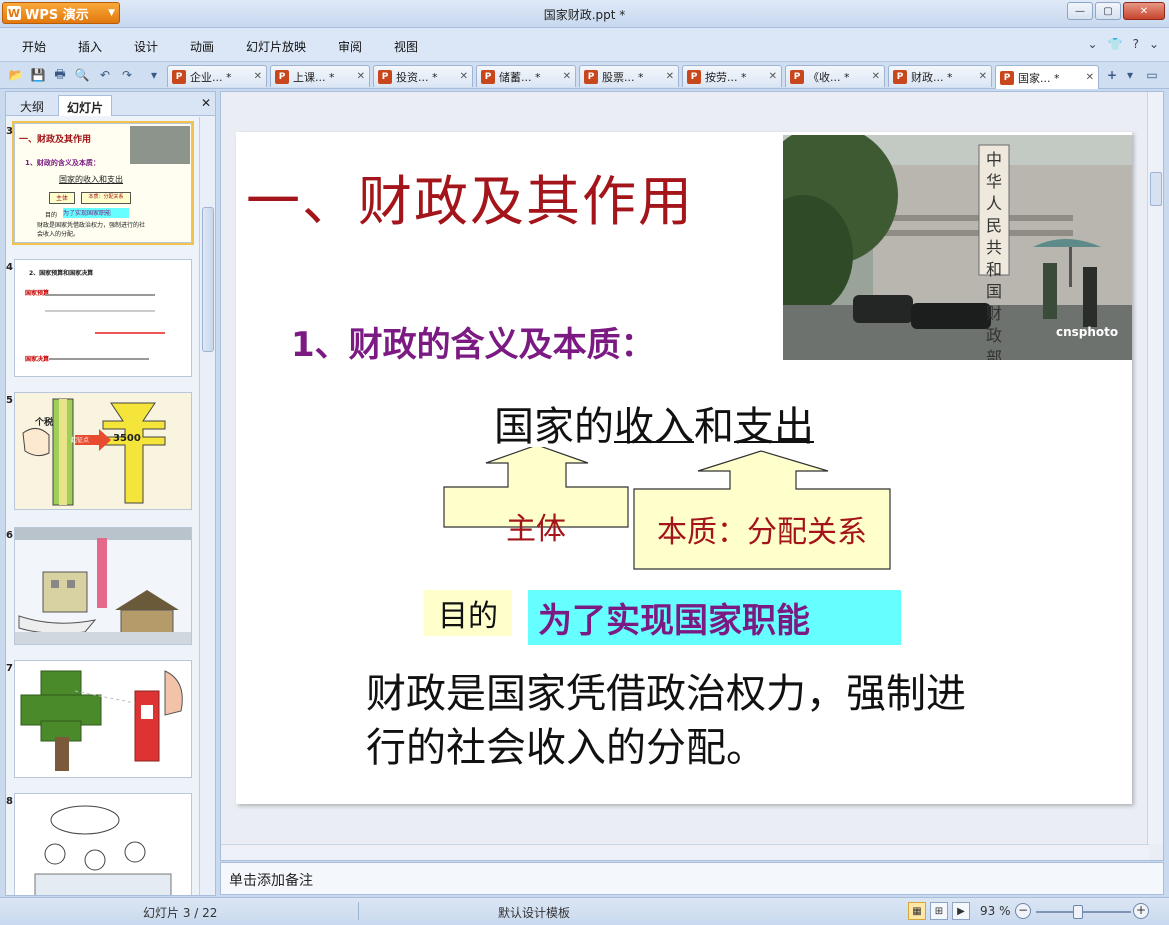  I want to click on doc-tab-5: P 股票... * ✕, so click(629, 76).